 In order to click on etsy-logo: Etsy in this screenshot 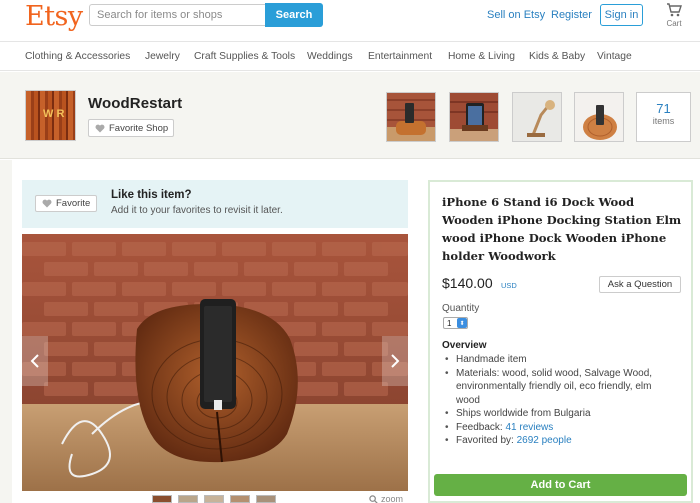, I will do `click(54, 16)`.